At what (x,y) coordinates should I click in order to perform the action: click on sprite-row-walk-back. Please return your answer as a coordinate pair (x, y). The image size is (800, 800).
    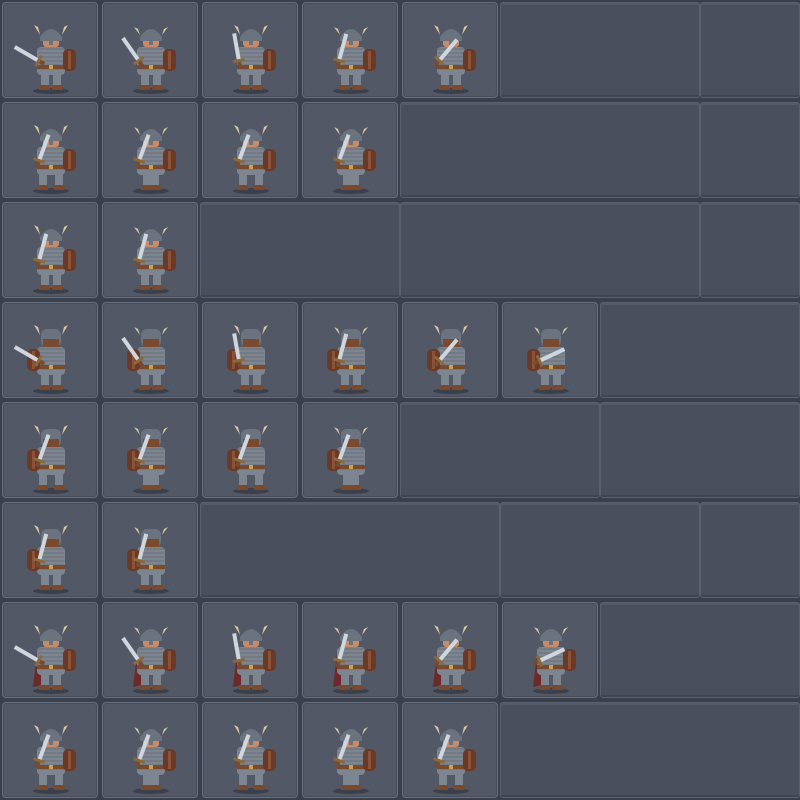
    Looking at the image, I should click on (400, 450).